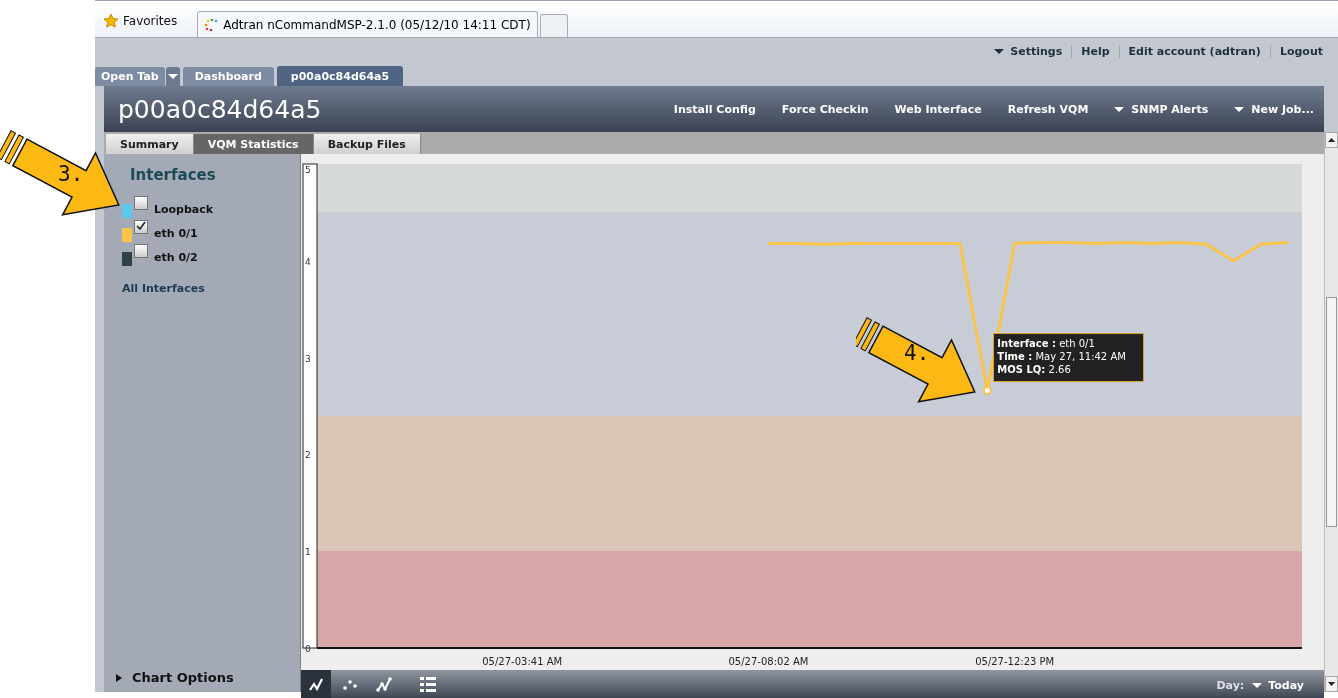  I want to click on scrollbar, so click(1331, 412).